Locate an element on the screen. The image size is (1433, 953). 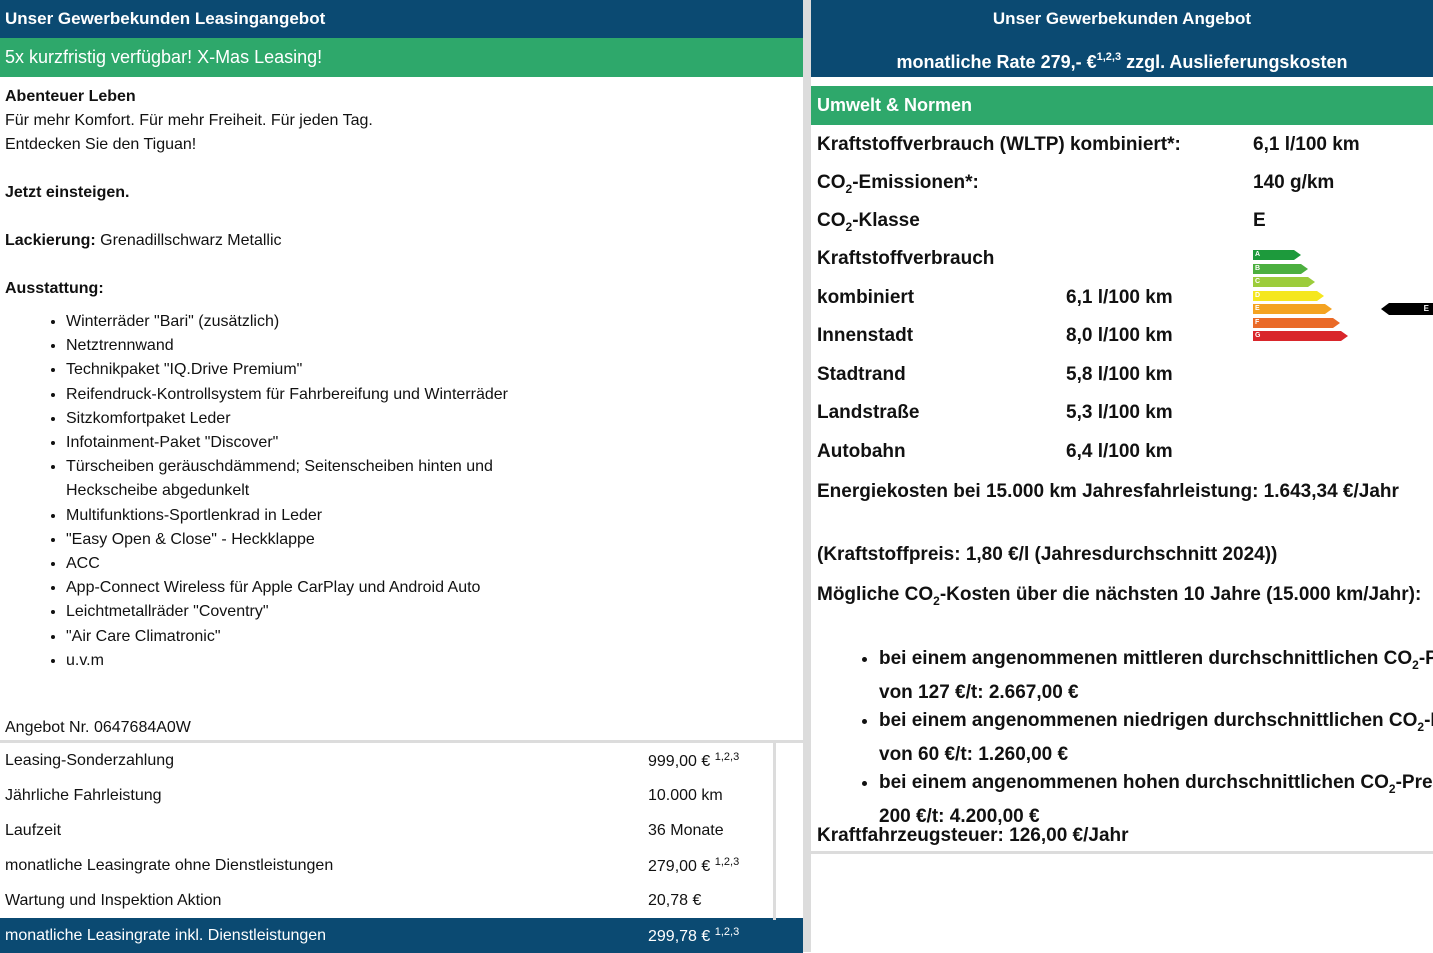
energy-class-bar: E is located at coordinates (1292, 309).